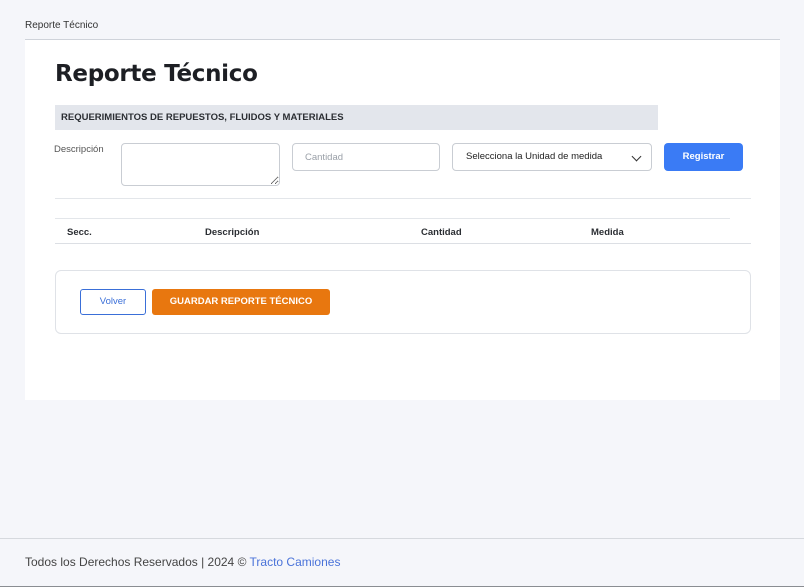 This screenshot has height=587, width=804. What do you see at coordinates (607, 232) in the screenshot?
I see `column-header-measure: Medida` at bounding box center [607, 232].